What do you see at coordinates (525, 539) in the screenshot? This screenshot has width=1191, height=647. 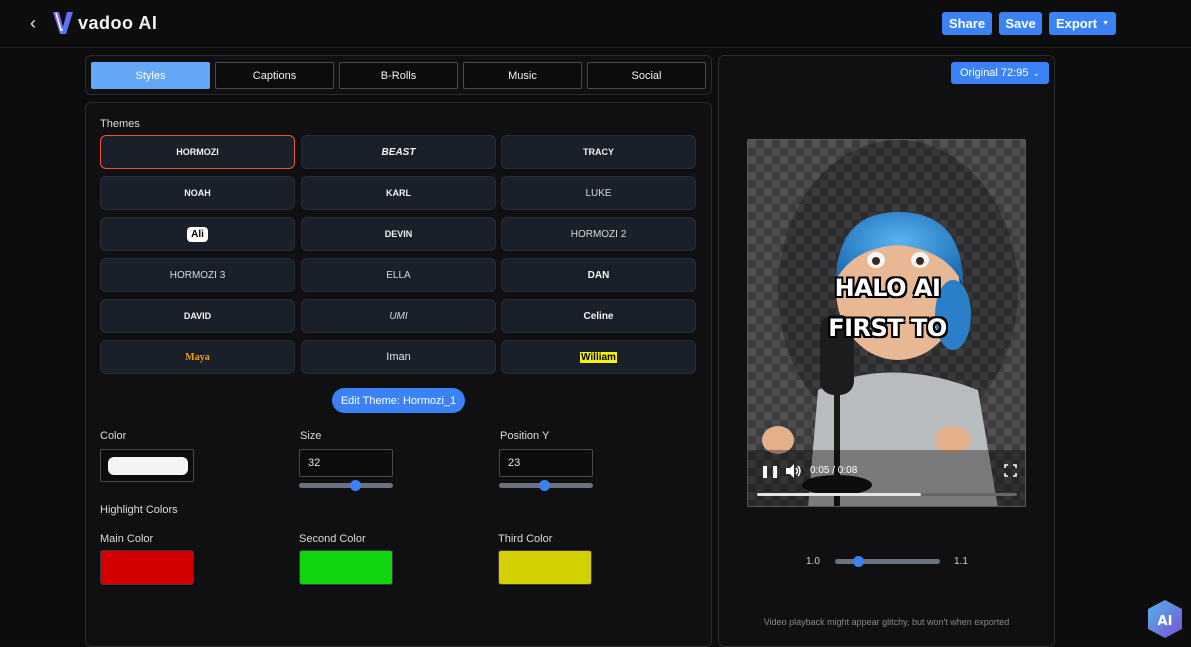 I see `third-color-label: Third Color` at bounding box center [525, 539].